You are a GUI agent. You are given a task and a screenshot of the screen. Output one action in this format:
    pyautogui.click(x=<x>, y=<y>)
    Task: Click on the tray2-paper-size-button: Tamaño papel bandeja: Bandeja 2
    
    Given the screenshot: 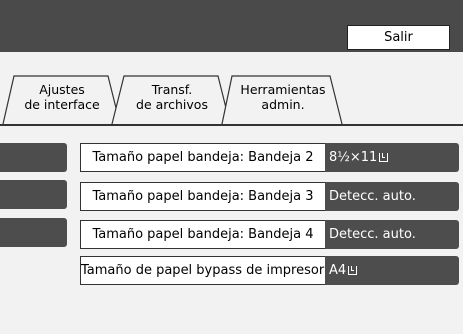 What is the action you would take?
    pyautogui.click(x=203, y=157)
    